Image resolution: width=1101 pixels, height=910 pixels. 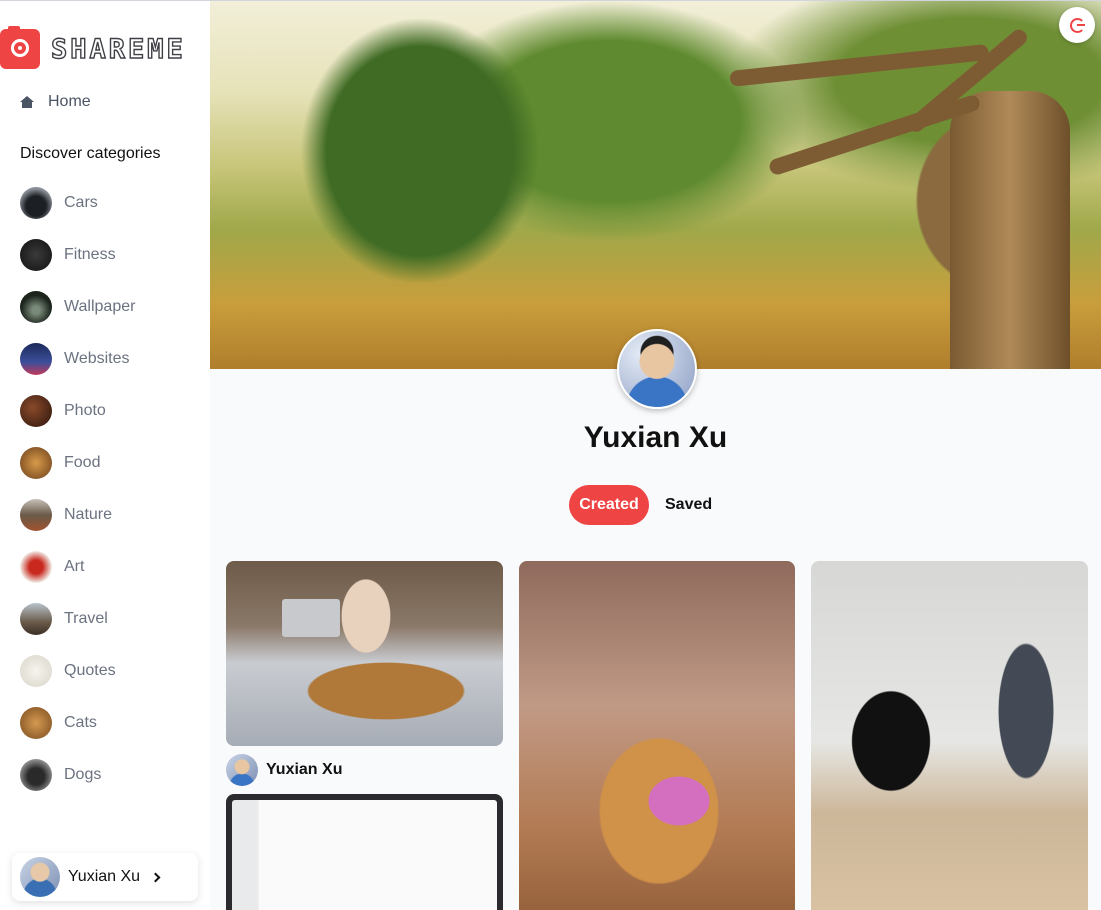 I want to click on sidebar-item-art: Art, so click(x=77, y=567).